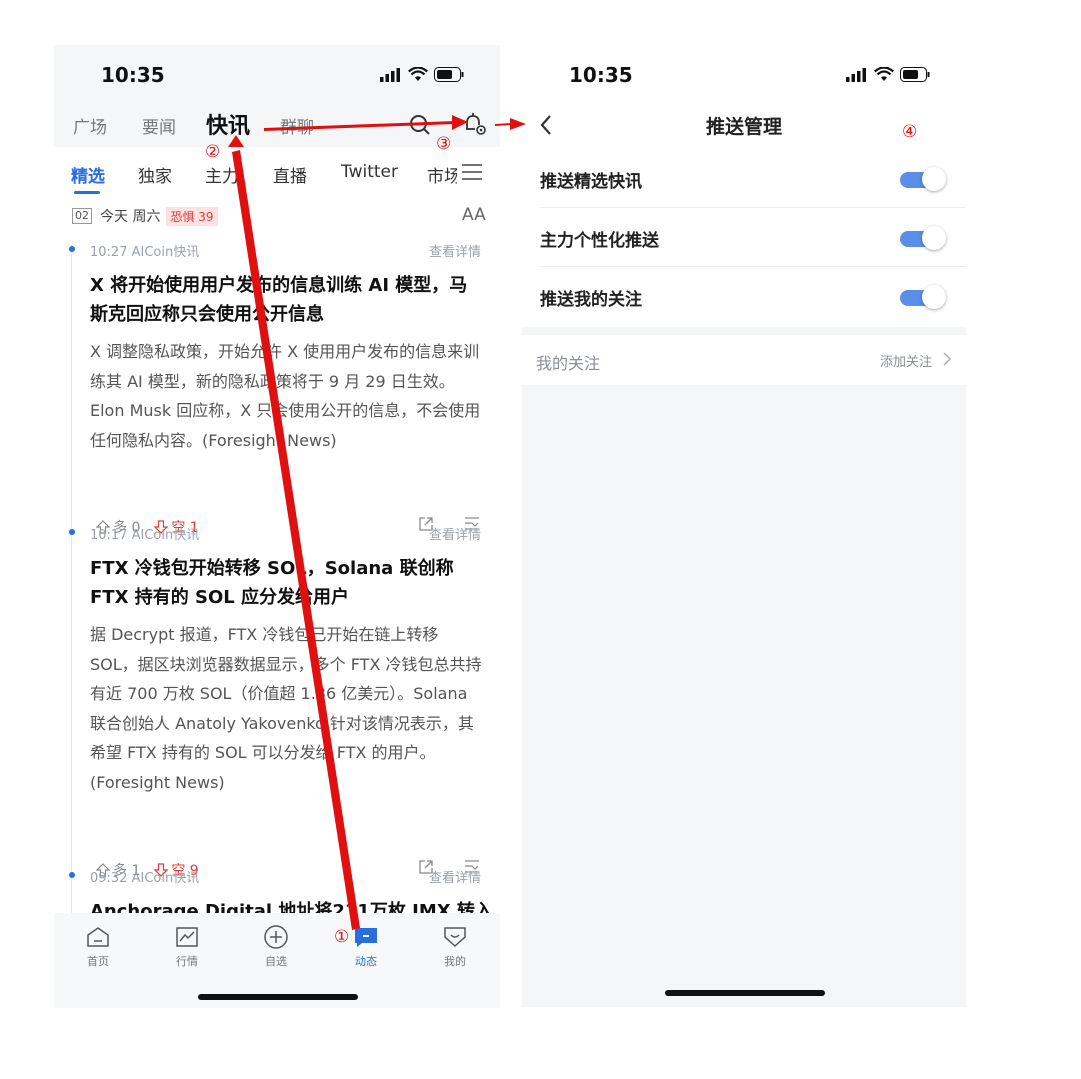 The image size is (1081, 1079). I want to click on nav-bar: 推送管理, so click(744, 126).